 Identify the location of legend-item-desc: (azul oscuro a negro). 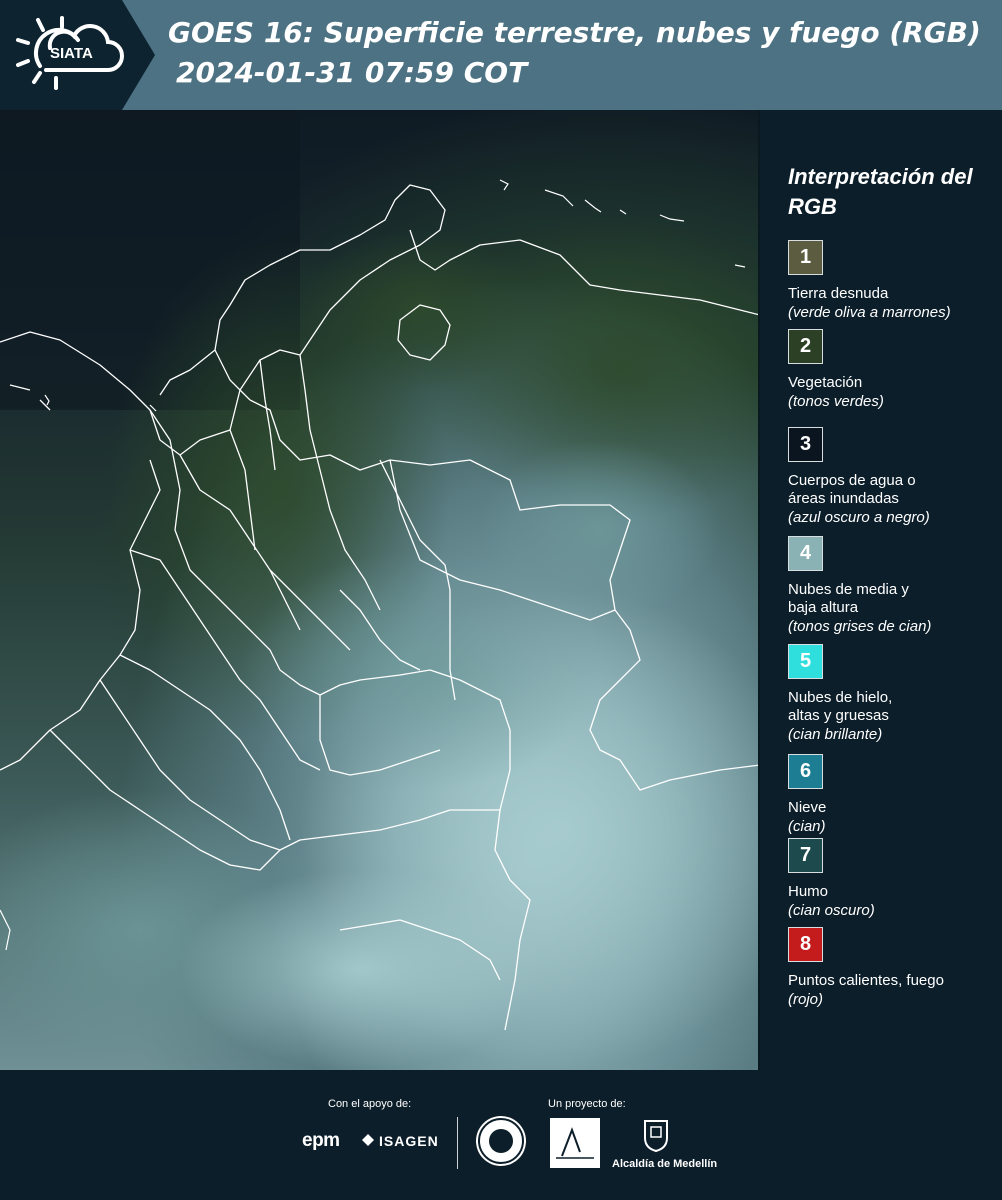
(859, 517).